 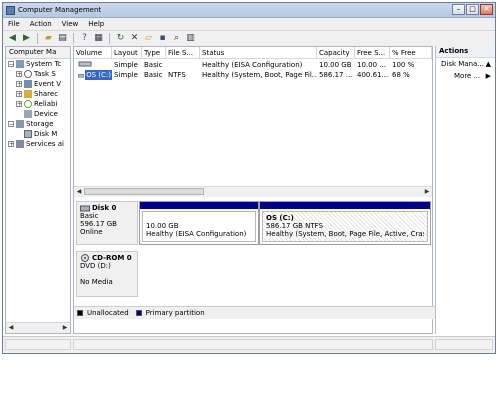 I want to click on menu-view: View, so click(x=70, y=24).